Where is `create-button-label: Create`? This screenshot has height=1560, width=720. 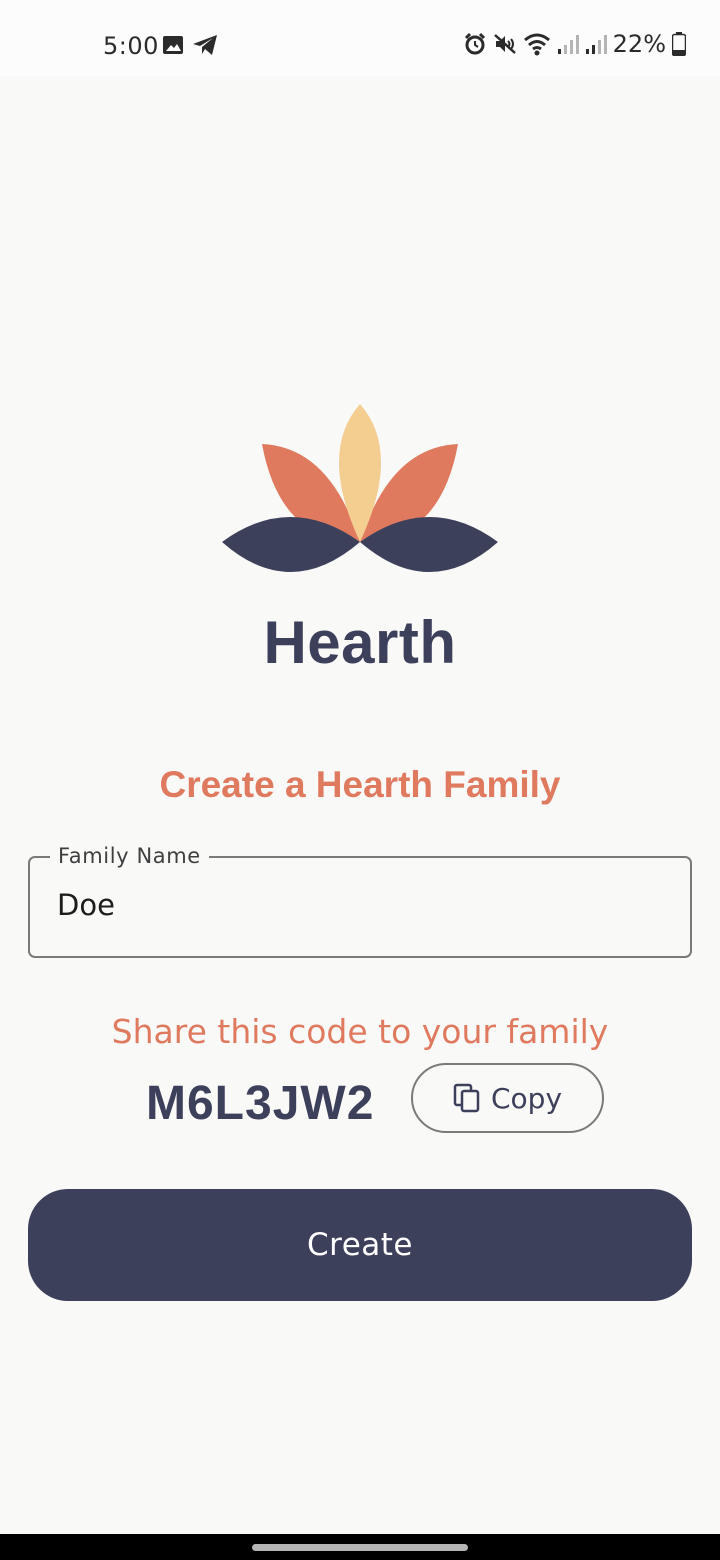 create-button-label: Create is located at coordinates (359, 1245).